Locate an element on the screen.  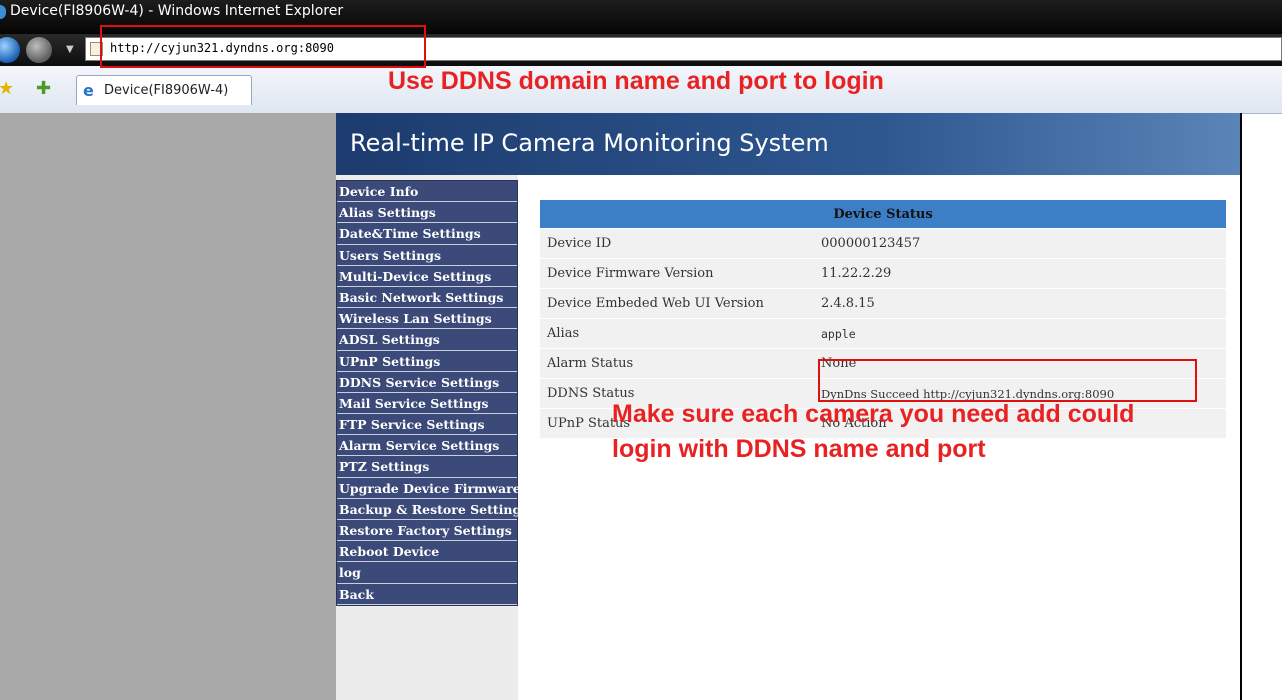
banner-title: Real-time IP Camera Monitoring System is located at coordinates (589, 143).